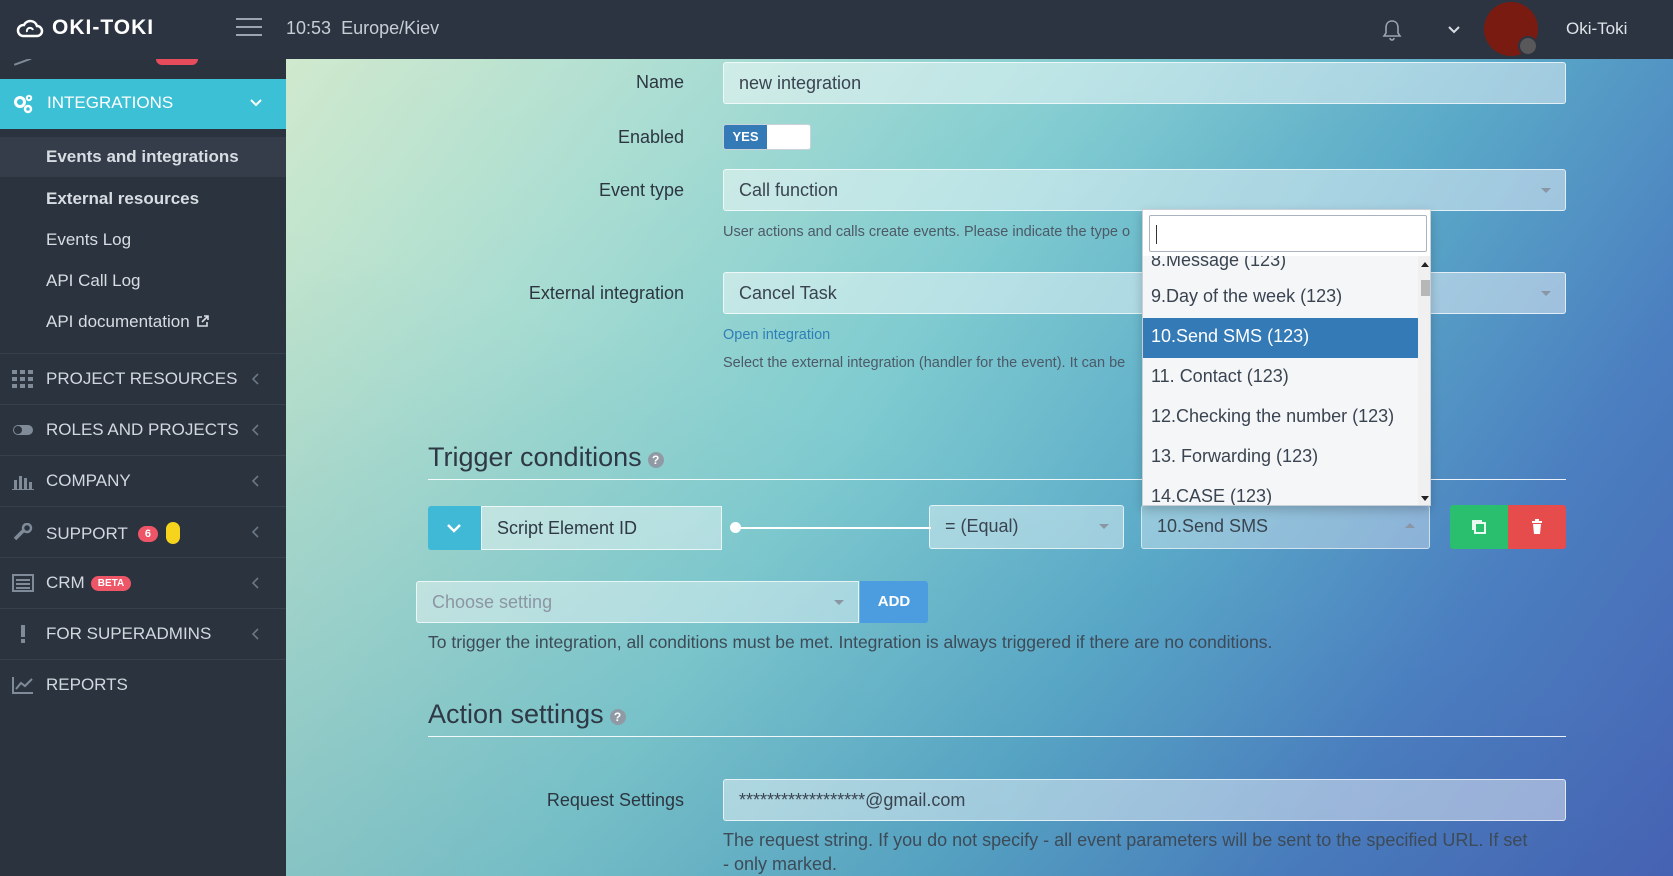 This screenshot has width=1673, height=876. What do you see at coordinates (1285, 527) in the screenshot?
I see `condition-value-select: 10.Send SMS` at bounding box center [1285, 527].